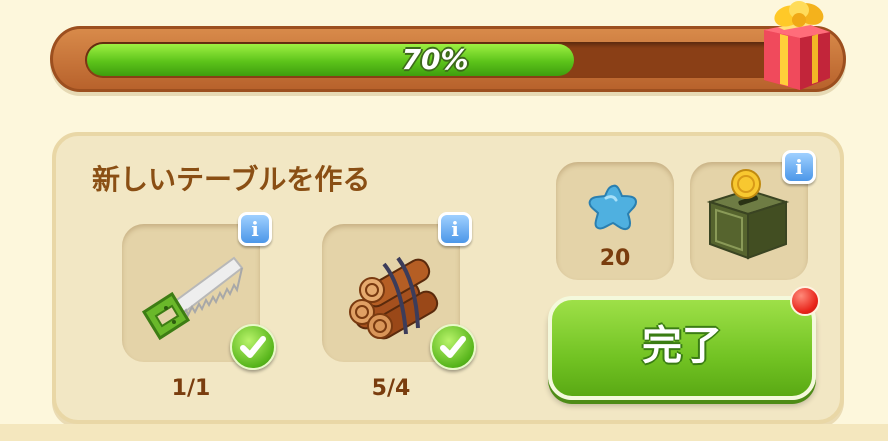 The height and width of the screenshot is (441, 888). I want to click on reward-slot-coinbox: i, so click(753, 215).